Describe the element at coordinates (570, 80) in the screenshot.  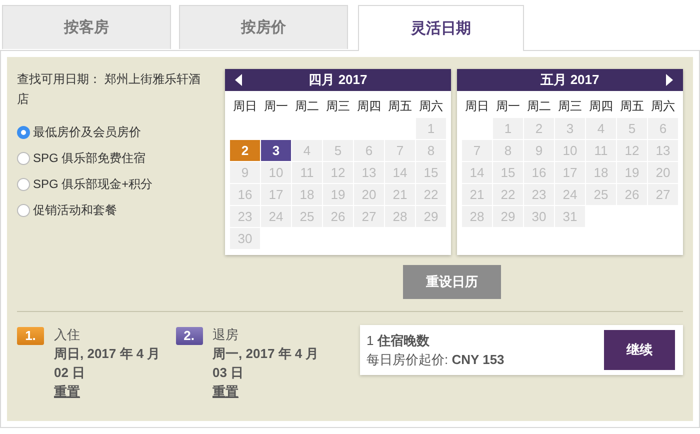
I see `month-title: 五月 2017` at that location.